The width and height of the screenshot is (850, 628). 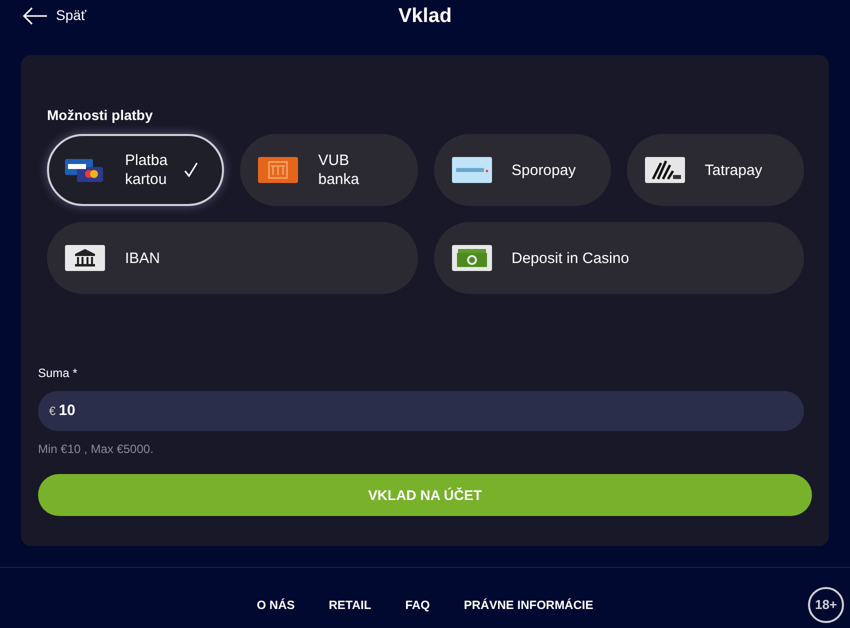 I want to click on age-restriction-badge: 18+, so click(x=826, y=605).